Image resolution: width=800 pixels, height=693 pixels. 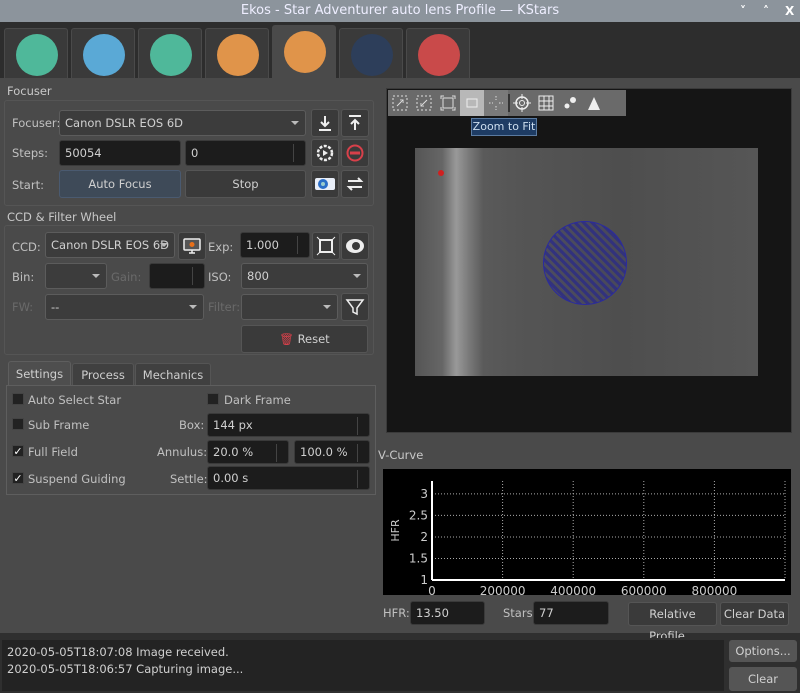 What do you see at coordinates (124, 307) in the screenshot?
I see `filter-wheel-combo: --` at bounding box center [124, 307].